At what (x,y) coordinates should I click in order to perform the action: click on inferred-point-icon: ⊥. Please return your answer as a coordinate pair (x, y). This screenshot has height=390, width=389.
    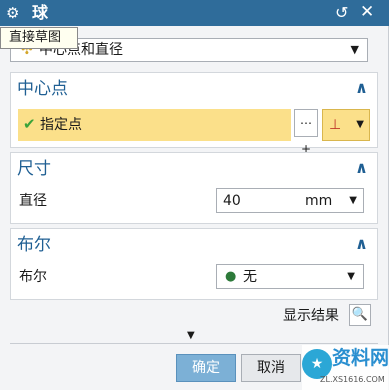
    Looking at the image, I should click on (335, 125).